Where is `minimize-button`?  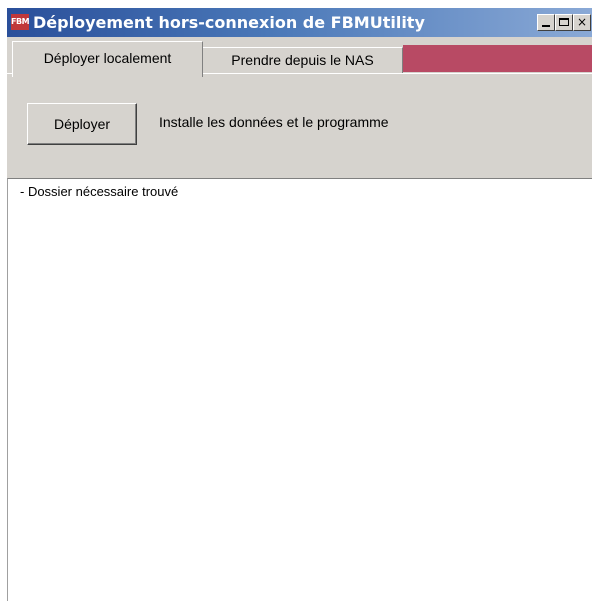 minimize-button is located at coordinates (546, 22).